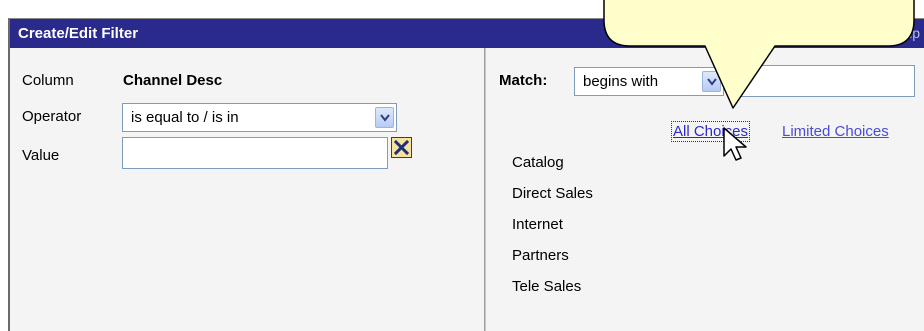 The width and height of the screenshot is (924, 331). Describe the element at coordinates (759, 54) in the screenshot. I see `callout-bubble` at that location.